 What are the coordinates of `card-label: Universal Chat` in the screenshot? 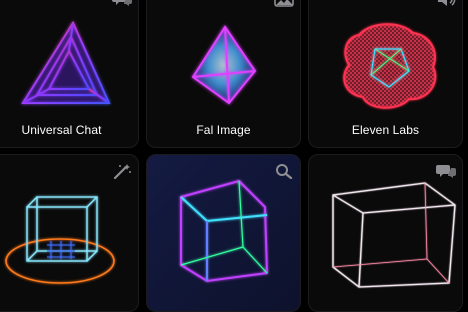 It's located at (61, 130).